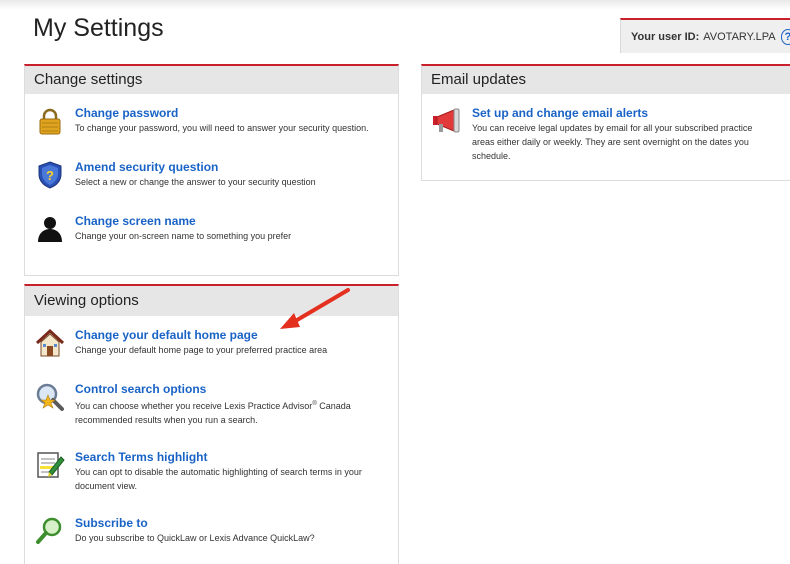  I want to click on annotation-arrow-icon, so click(315, 308).